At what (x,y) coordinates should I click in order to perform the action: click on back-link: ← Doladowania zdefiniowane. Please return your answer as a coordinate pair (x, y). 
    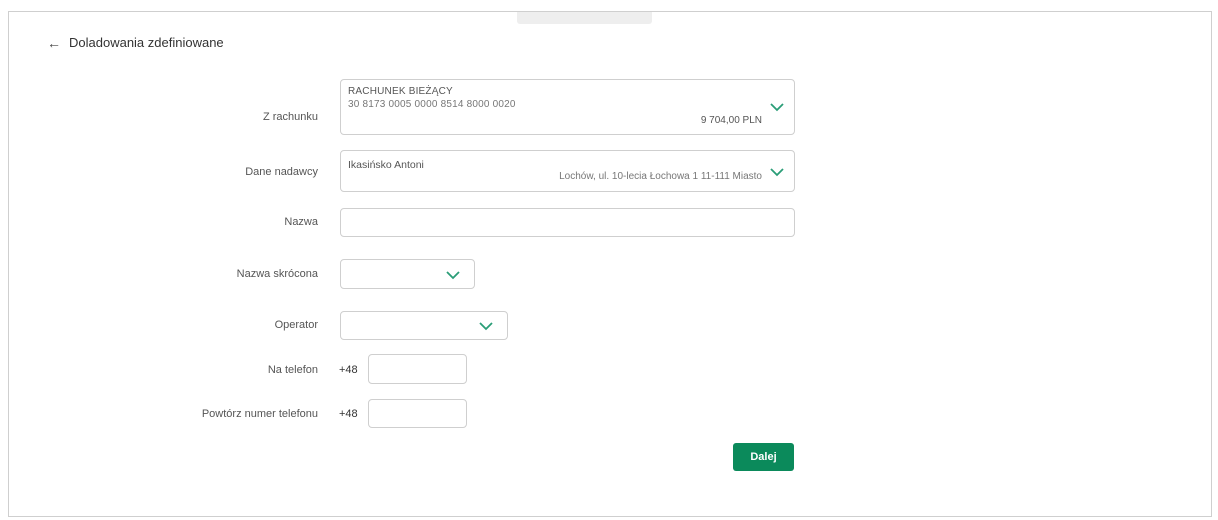
    Looking at the image, I should click on (135, 42).